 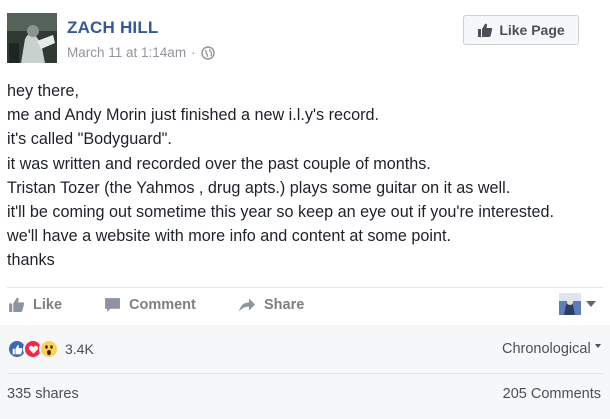 I want to click on action-bar: Like Comment Share, so click(x=305, y=306).